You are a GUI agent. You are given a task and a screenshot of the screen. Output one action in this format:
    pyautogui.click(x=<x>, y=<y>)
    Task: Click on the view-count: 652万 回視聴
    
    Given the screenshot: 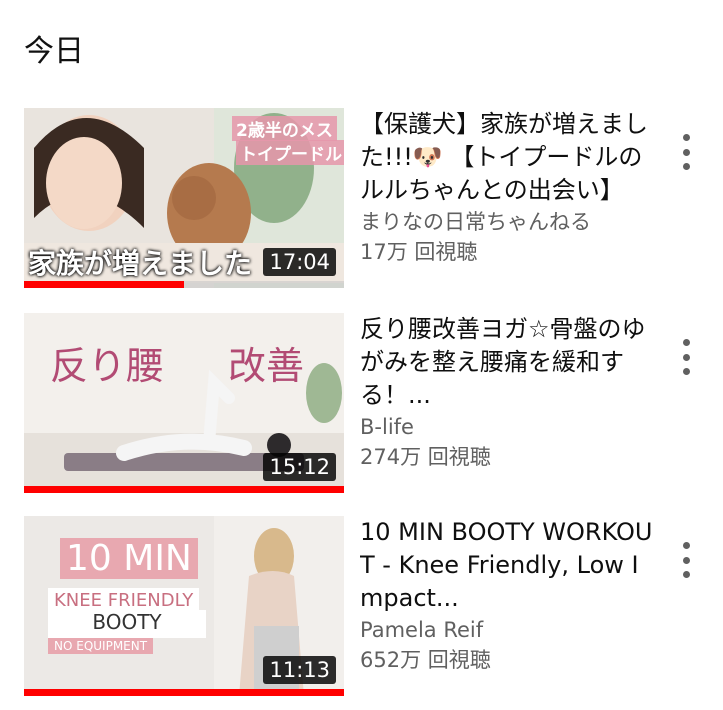 What is the action you would take?
    pyautogui.click(x=425, y=660)
    